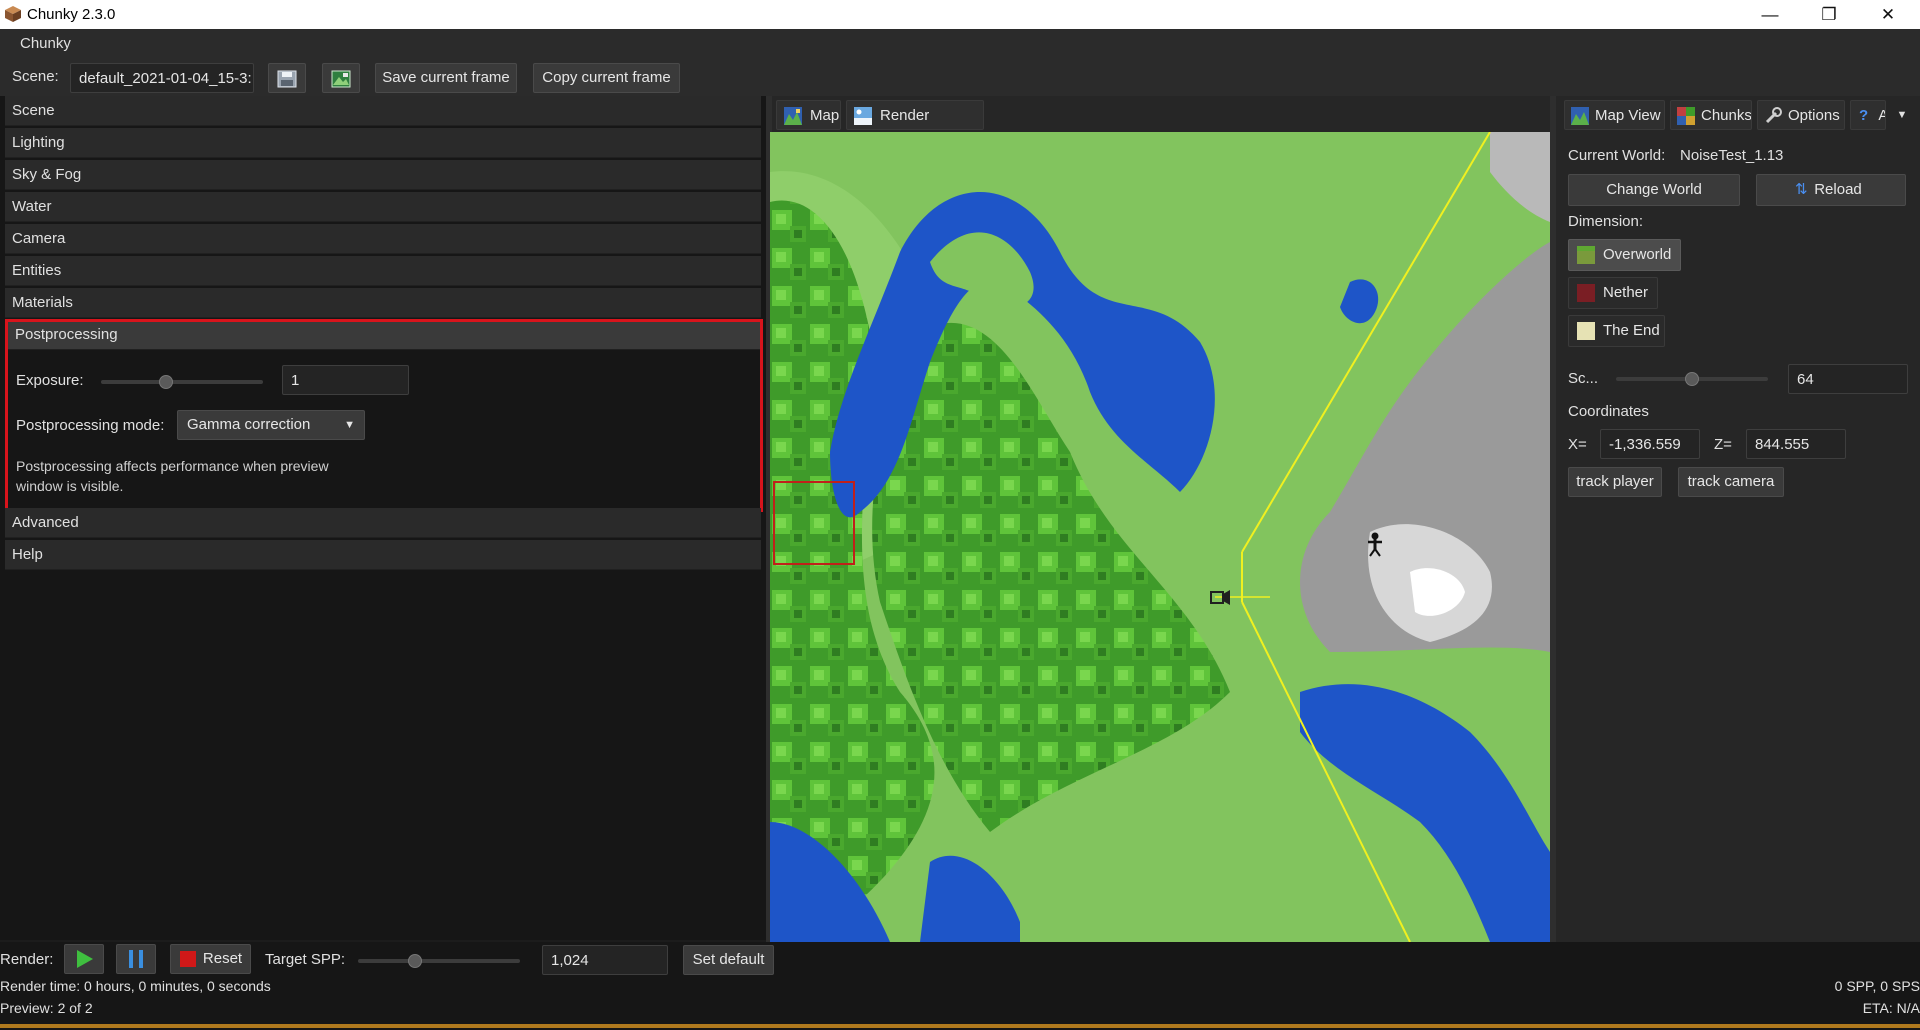 Image resolution: width=1920 pixels, height=1030 pixels. I want to click on exposure-label: Exposure:, so click(50, 380).